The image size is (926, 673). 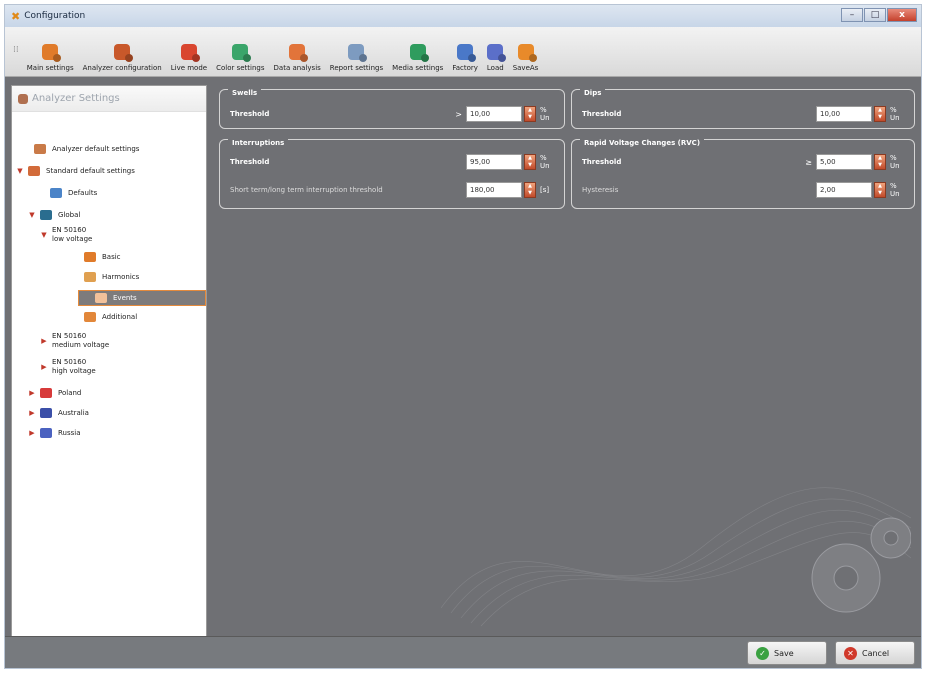 What do you see at coordinates (109, 257) in the screenshot?
I see `tree-item-basic: Basic` at bounding box center [109, 257].